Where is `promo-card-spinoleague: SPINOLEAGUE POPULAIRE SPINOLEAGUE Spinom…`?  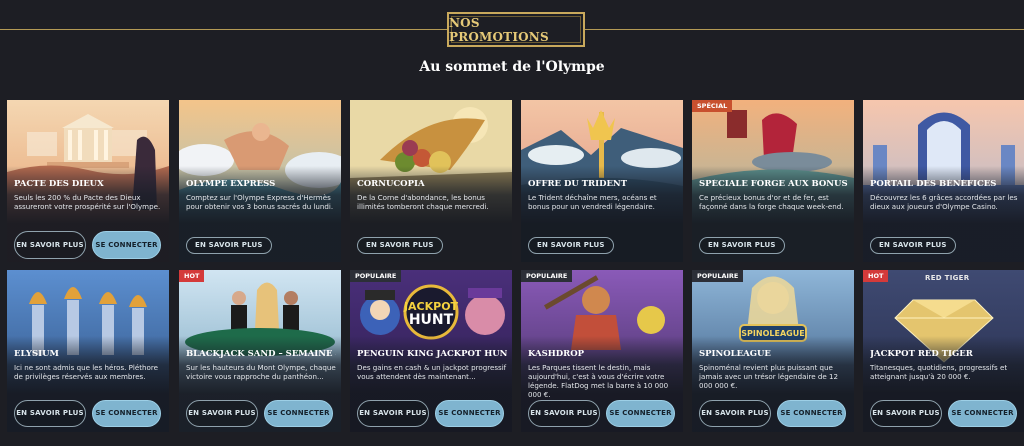
promo-card-spinoleague: SPINOLEAGUE POPULAIRE SPINOLEAGUE Spinom… is located at coordinates (773, 351).